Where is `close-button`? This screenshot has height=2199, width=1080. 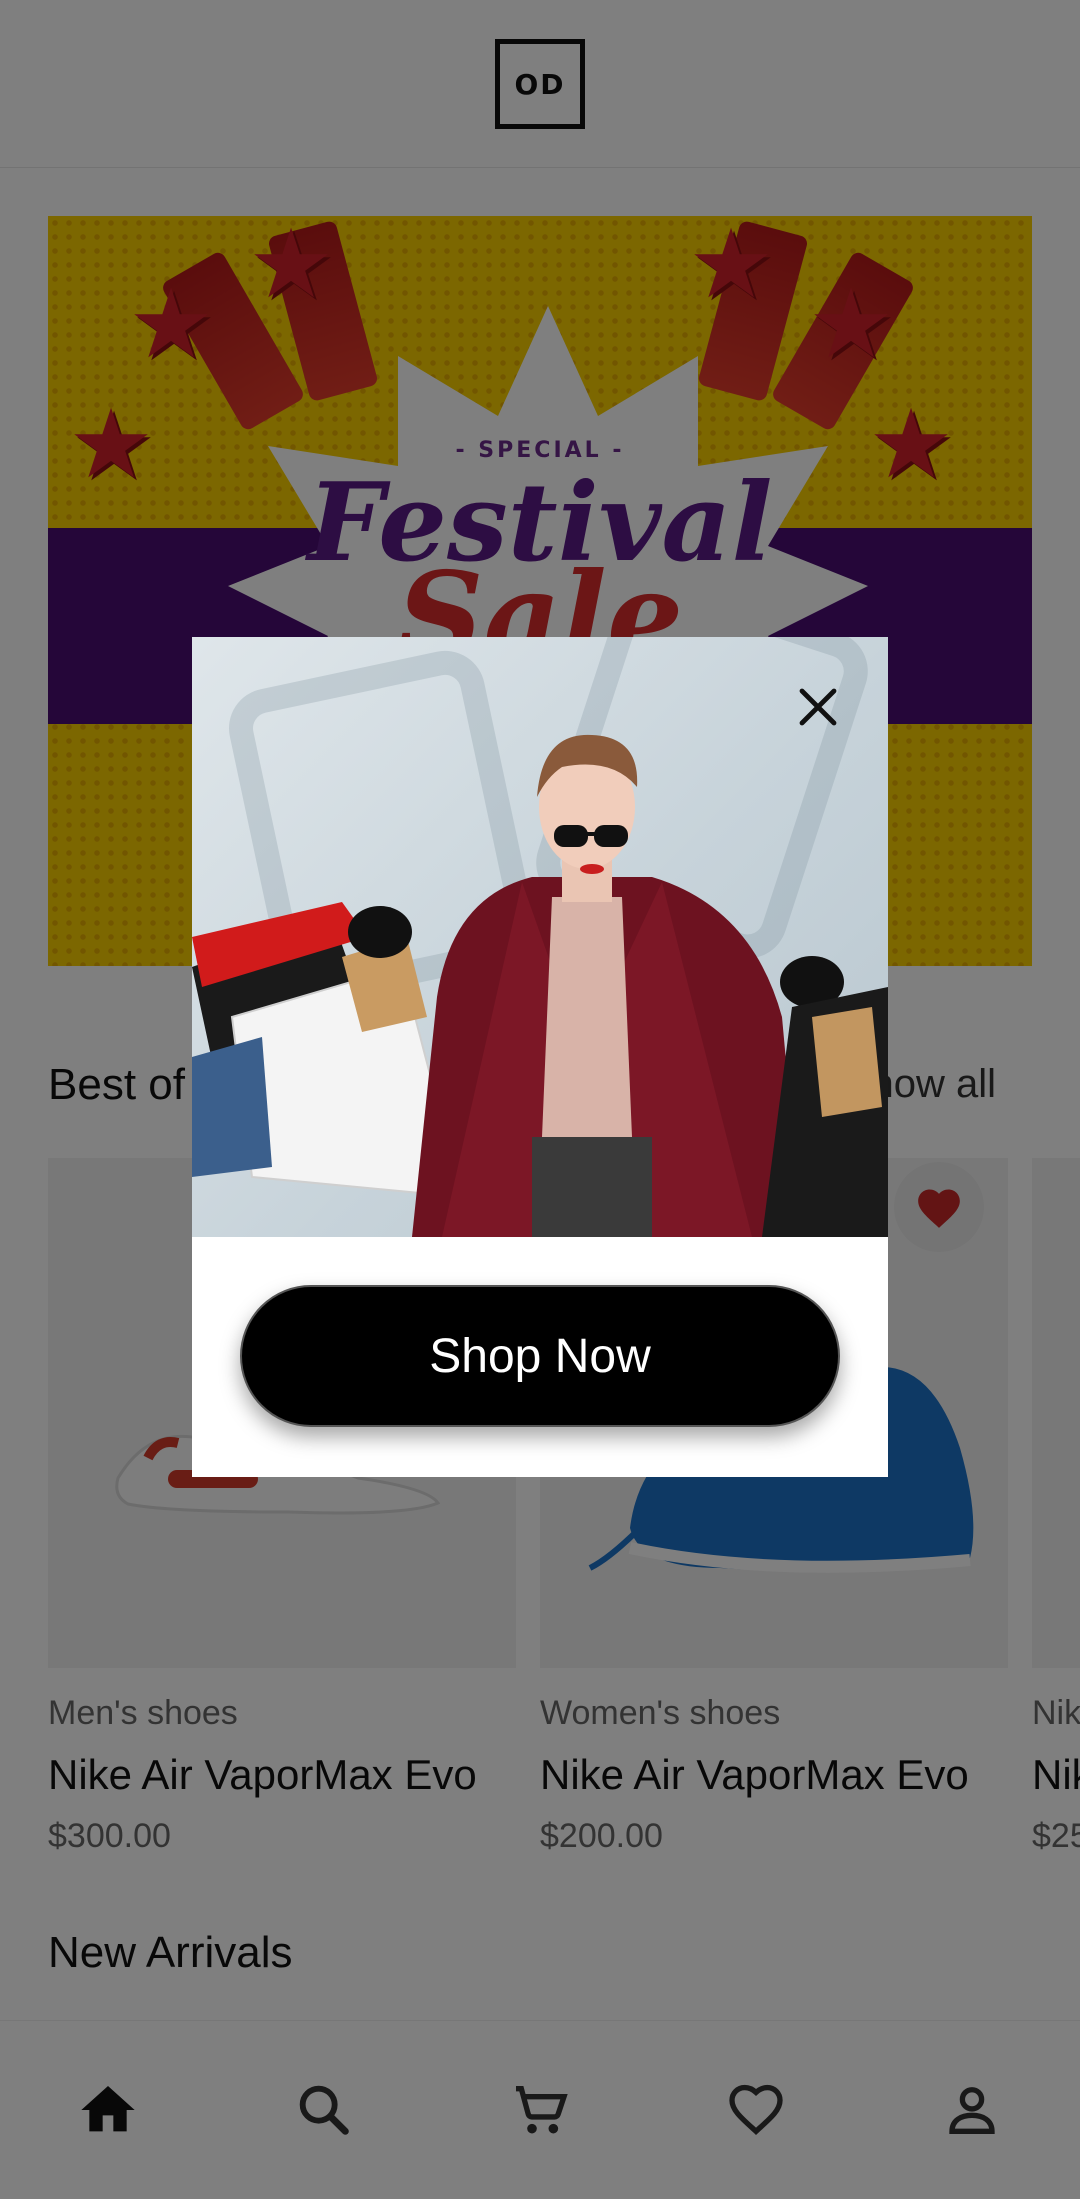 close-button is located at coordinates (818, 707).